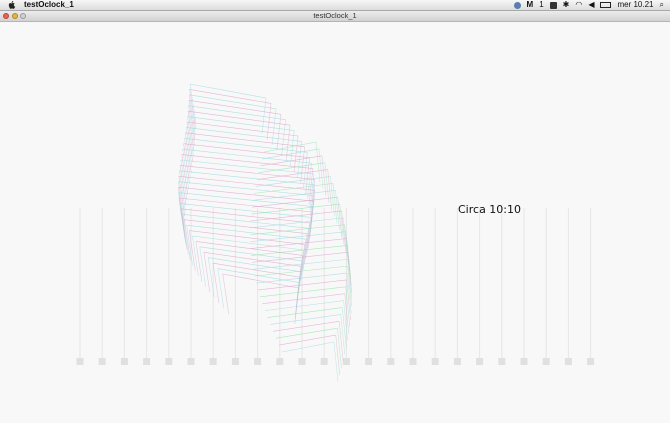  Describe the element at coordinates (12, 5) in the screenshot. I see `apple-icon` at that location.